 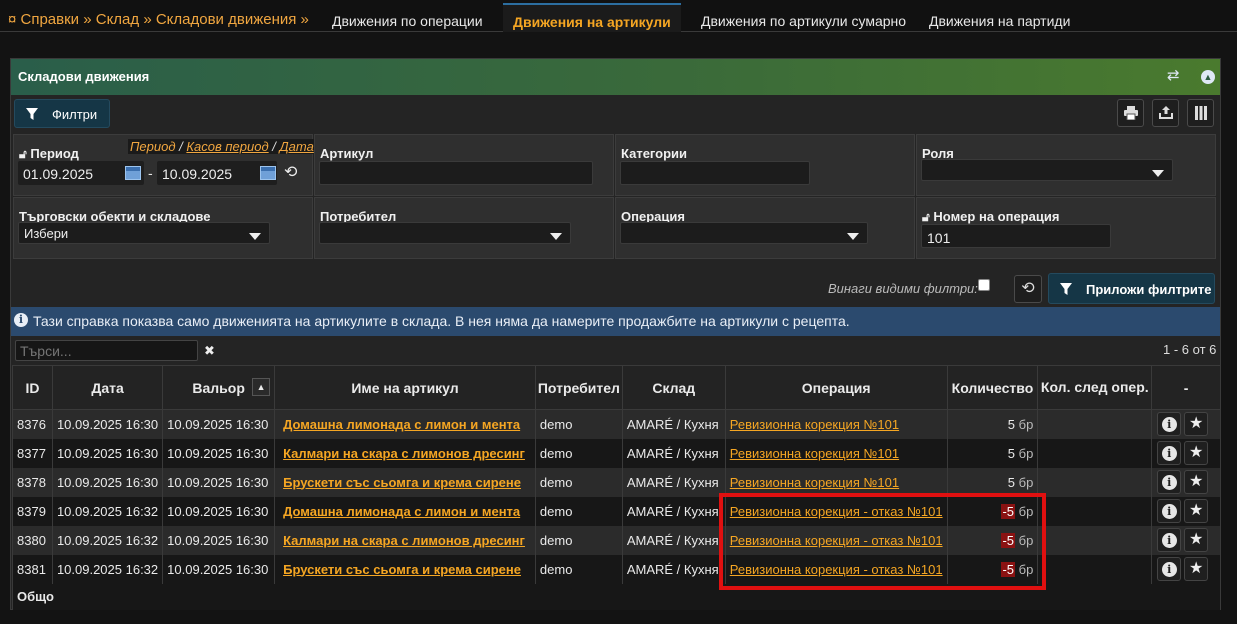 I want to click on cell-date: 10.09.2025 16:30, so click(x=107, y=482).